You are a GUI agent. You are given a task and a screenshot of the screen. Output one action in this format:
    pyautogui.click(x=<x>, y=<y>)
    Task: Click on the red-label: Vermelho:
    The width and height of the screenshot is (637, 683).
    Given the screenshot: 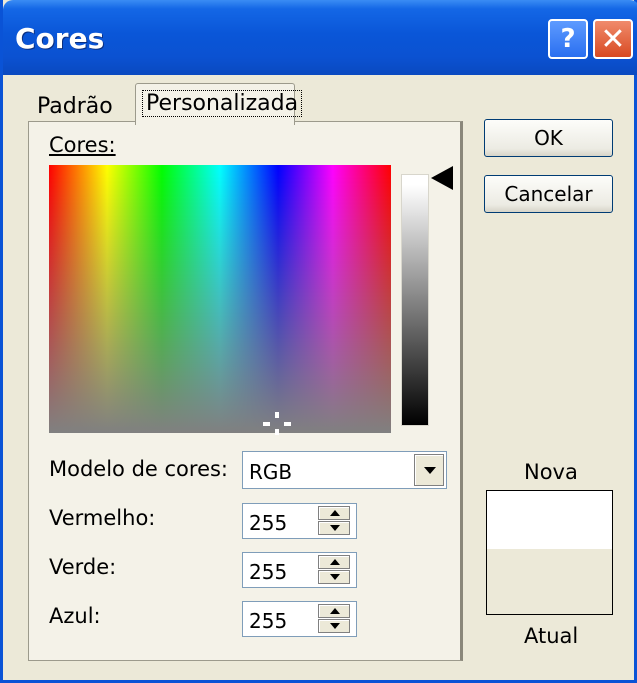 What is the action you would take?
    pyautogui.click(x=102, y=518)
    